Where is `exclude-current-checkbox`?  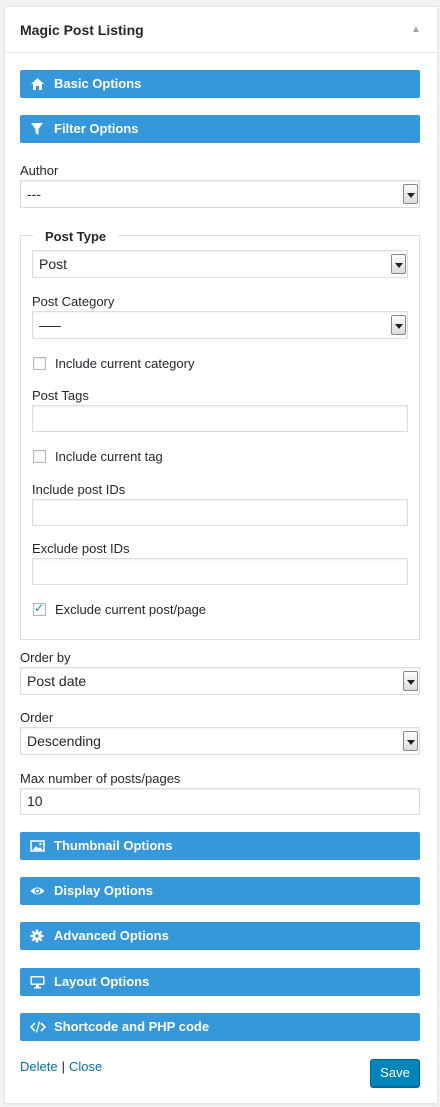
exclude-current-checkbox is located at coordinates (39, 608).